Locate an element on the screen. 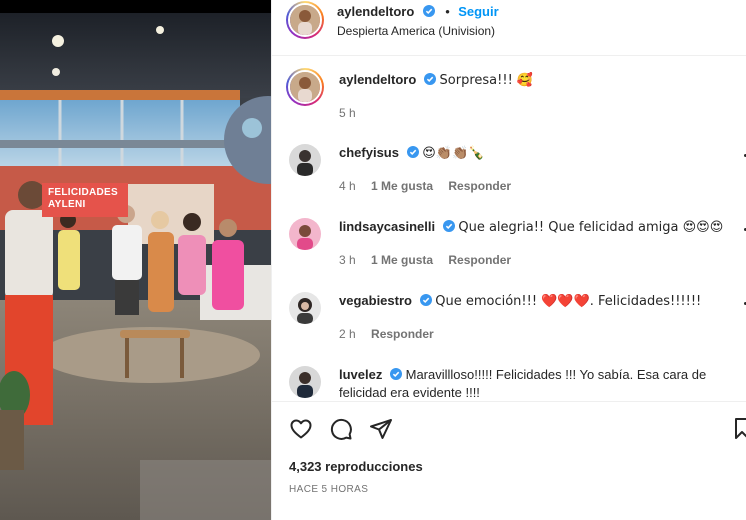  caption-text-line: aylendeltoro Sorpresa!!! 🥰 is located at coordinates (539, 80).